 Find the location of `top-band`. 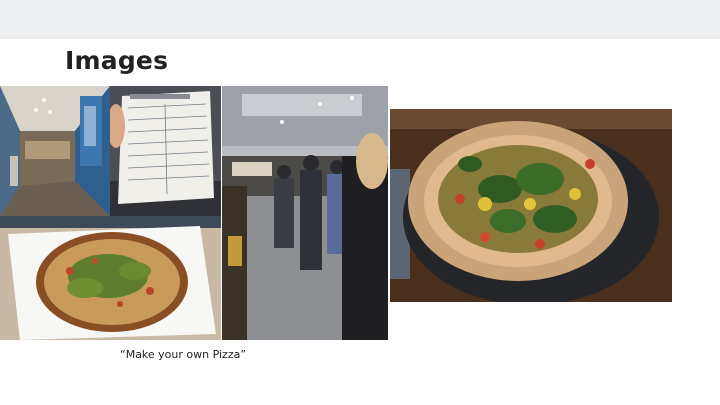

top-band is located at coordinates (360, 19).